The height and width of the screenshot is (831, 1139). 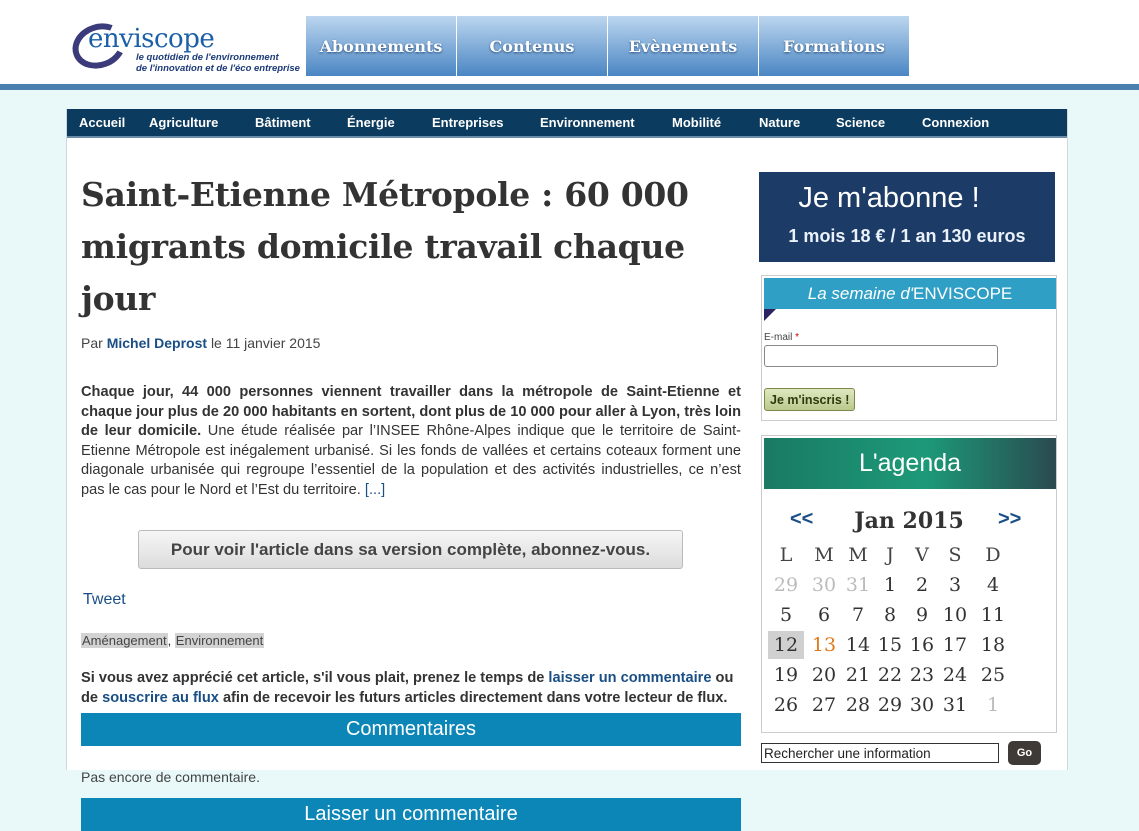 I want to click on topnav-formations: Formations, so click(x=834, y=46).